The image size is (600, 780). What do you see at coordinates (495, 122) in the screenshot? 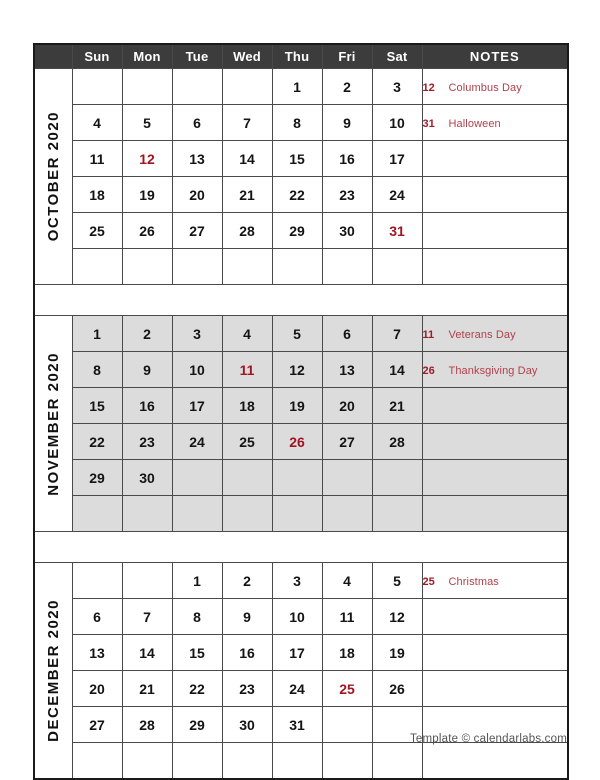
I see `note-cell: 31 Halloween` at bounding box center [495, 122].